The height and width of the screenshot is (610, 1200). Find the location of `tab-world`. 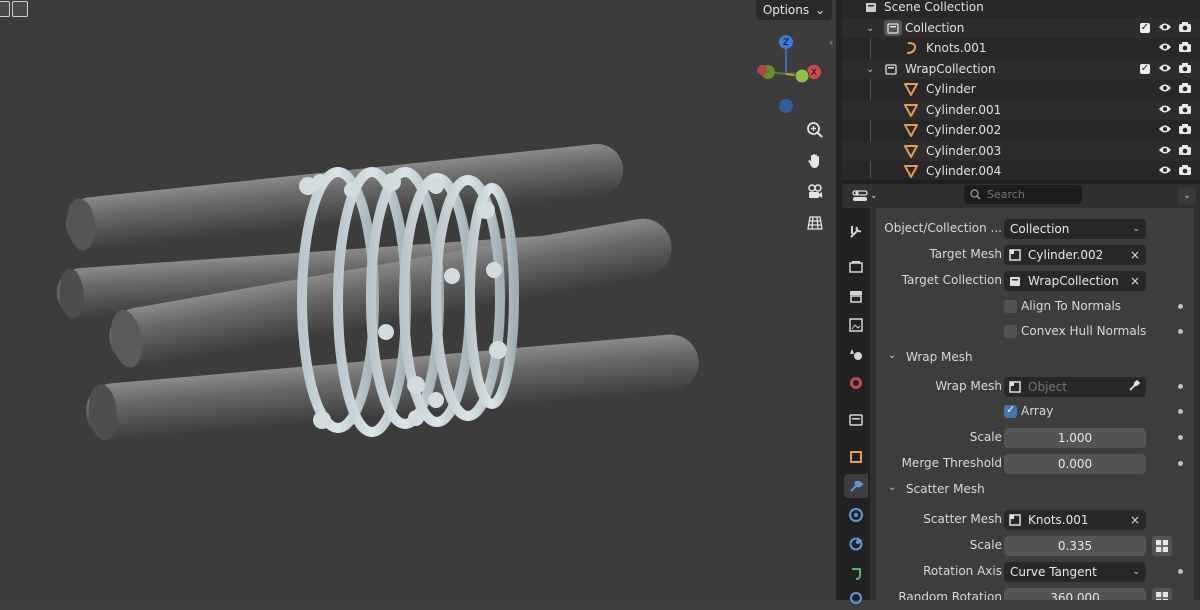

tab-world is located at coordinates (856, 383).